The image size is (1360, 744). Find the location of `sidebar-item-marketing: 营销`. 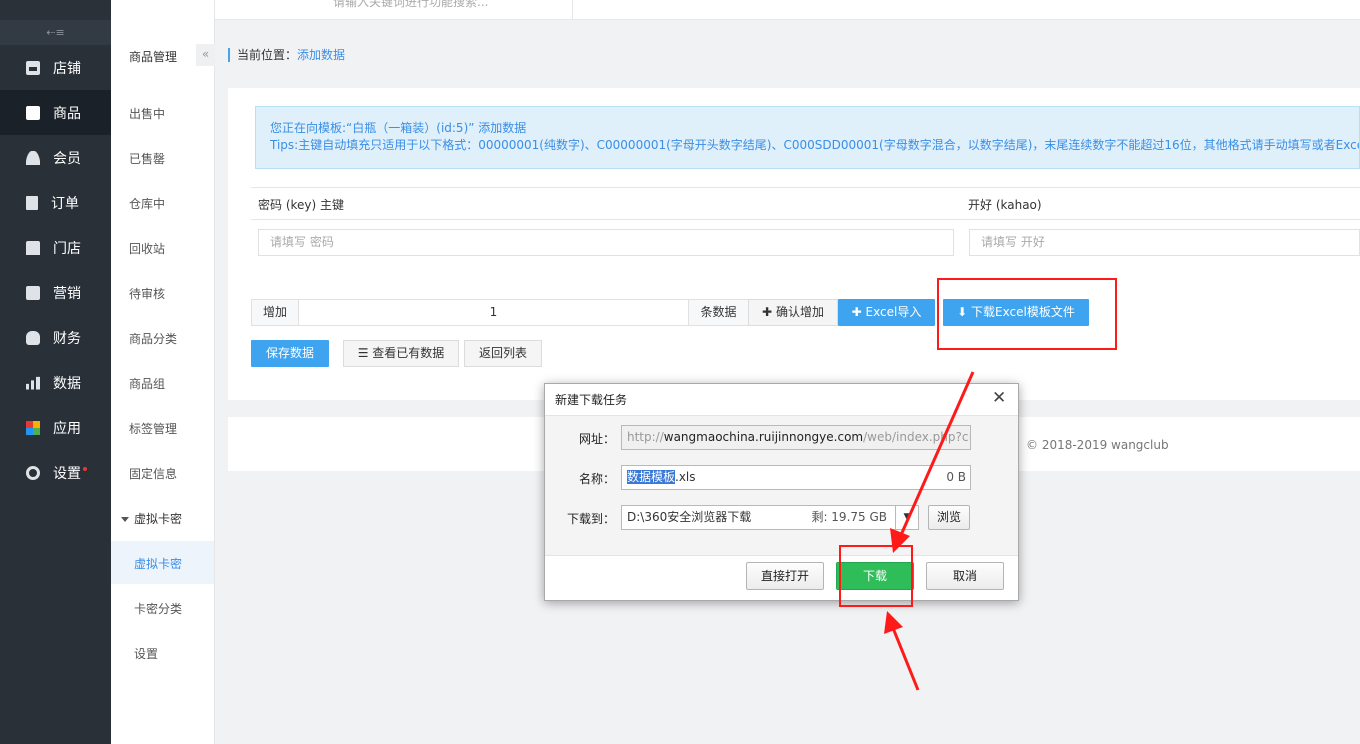

sidebar-item-marketing: 营销 is located at coordinates (55, 292).